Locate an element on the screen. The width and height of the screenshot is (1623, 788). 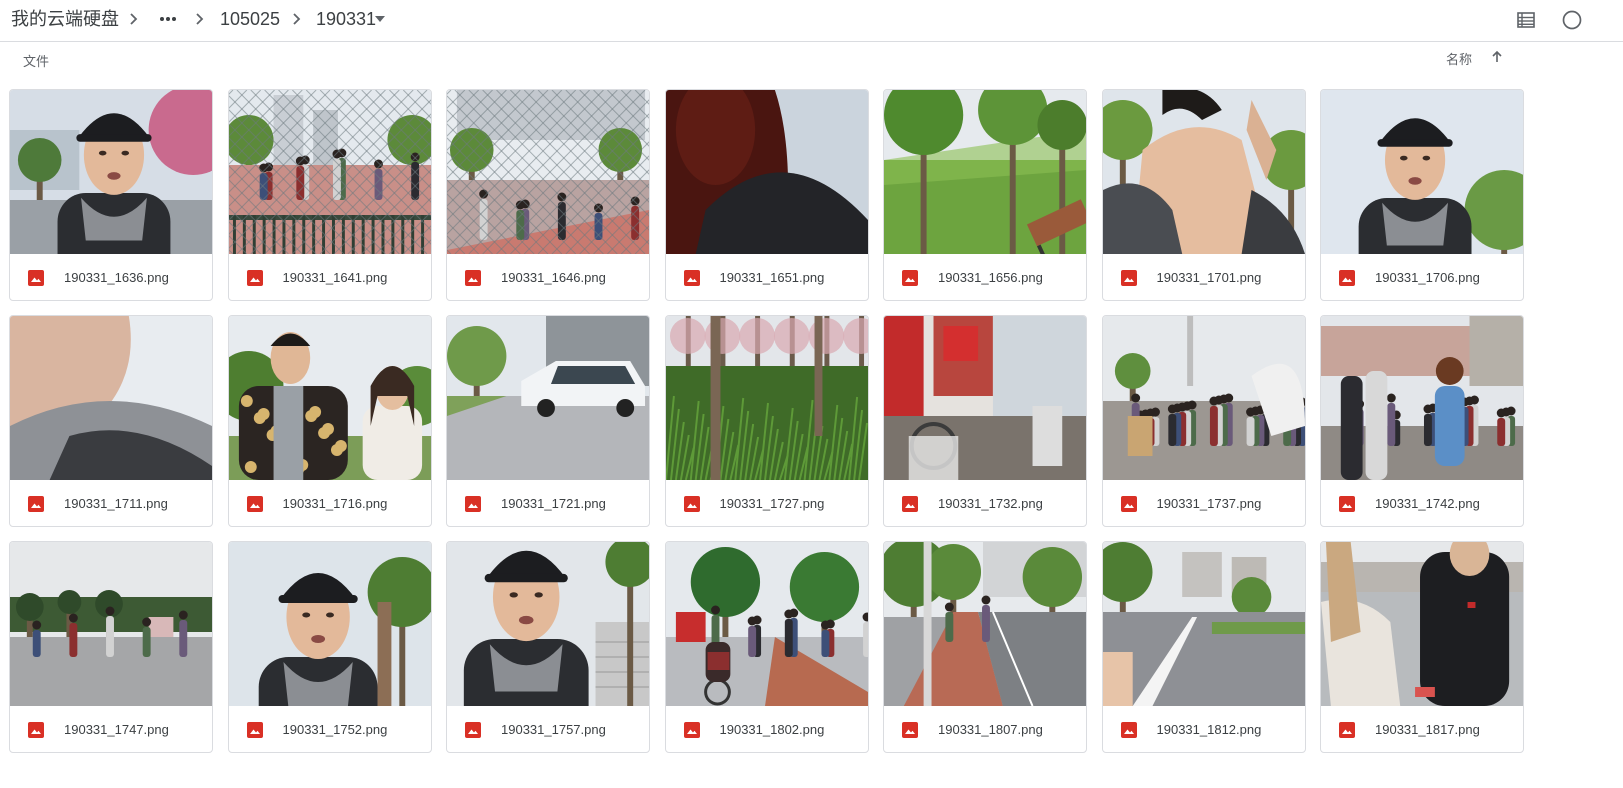
file-name-row: 190331_1812.png is located at coordinates (1204, 729).